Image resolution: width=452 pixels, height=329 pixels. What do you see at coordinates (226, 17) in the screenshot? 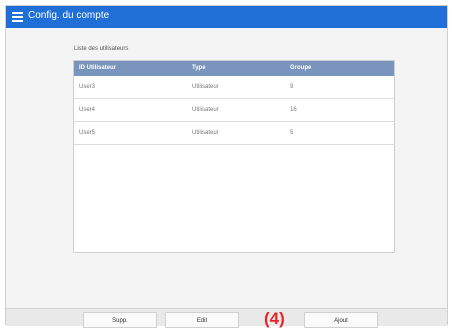
I see `title-bar: Config. du compte` at bounding box center [226, 17].